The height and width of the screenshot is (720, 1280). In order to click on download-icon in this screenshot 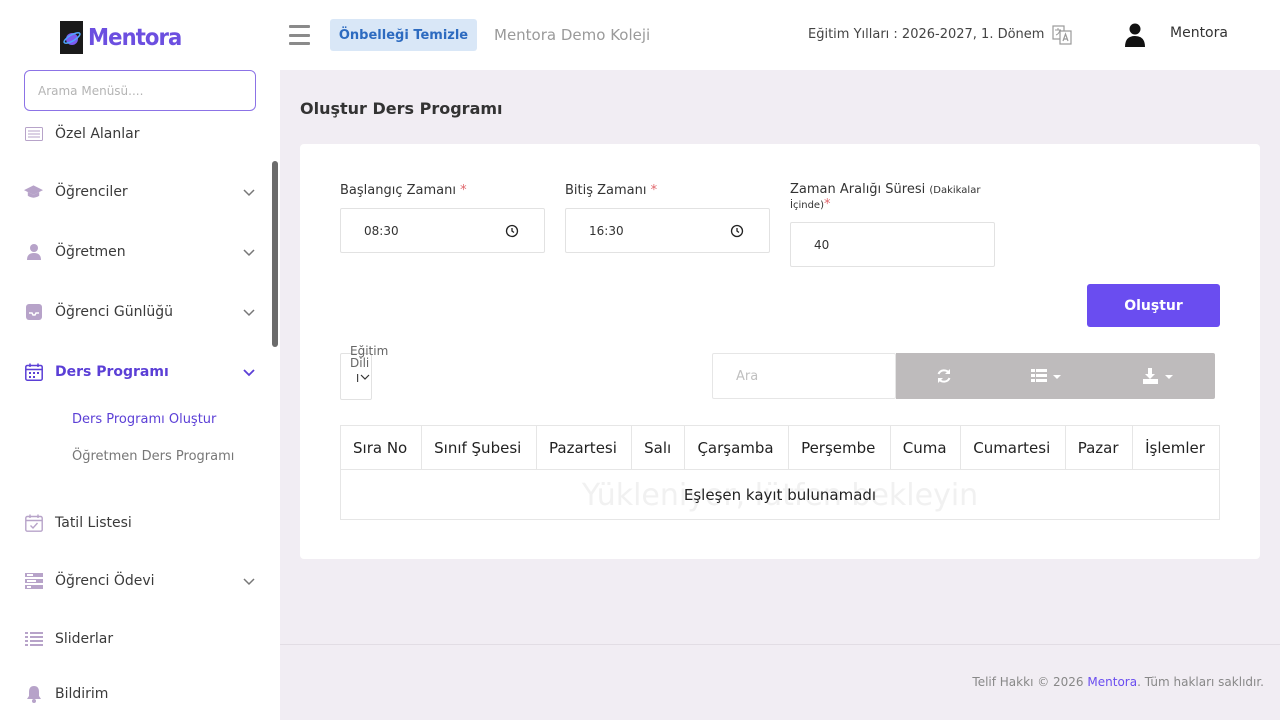, I will do `click(1157, 376)`.